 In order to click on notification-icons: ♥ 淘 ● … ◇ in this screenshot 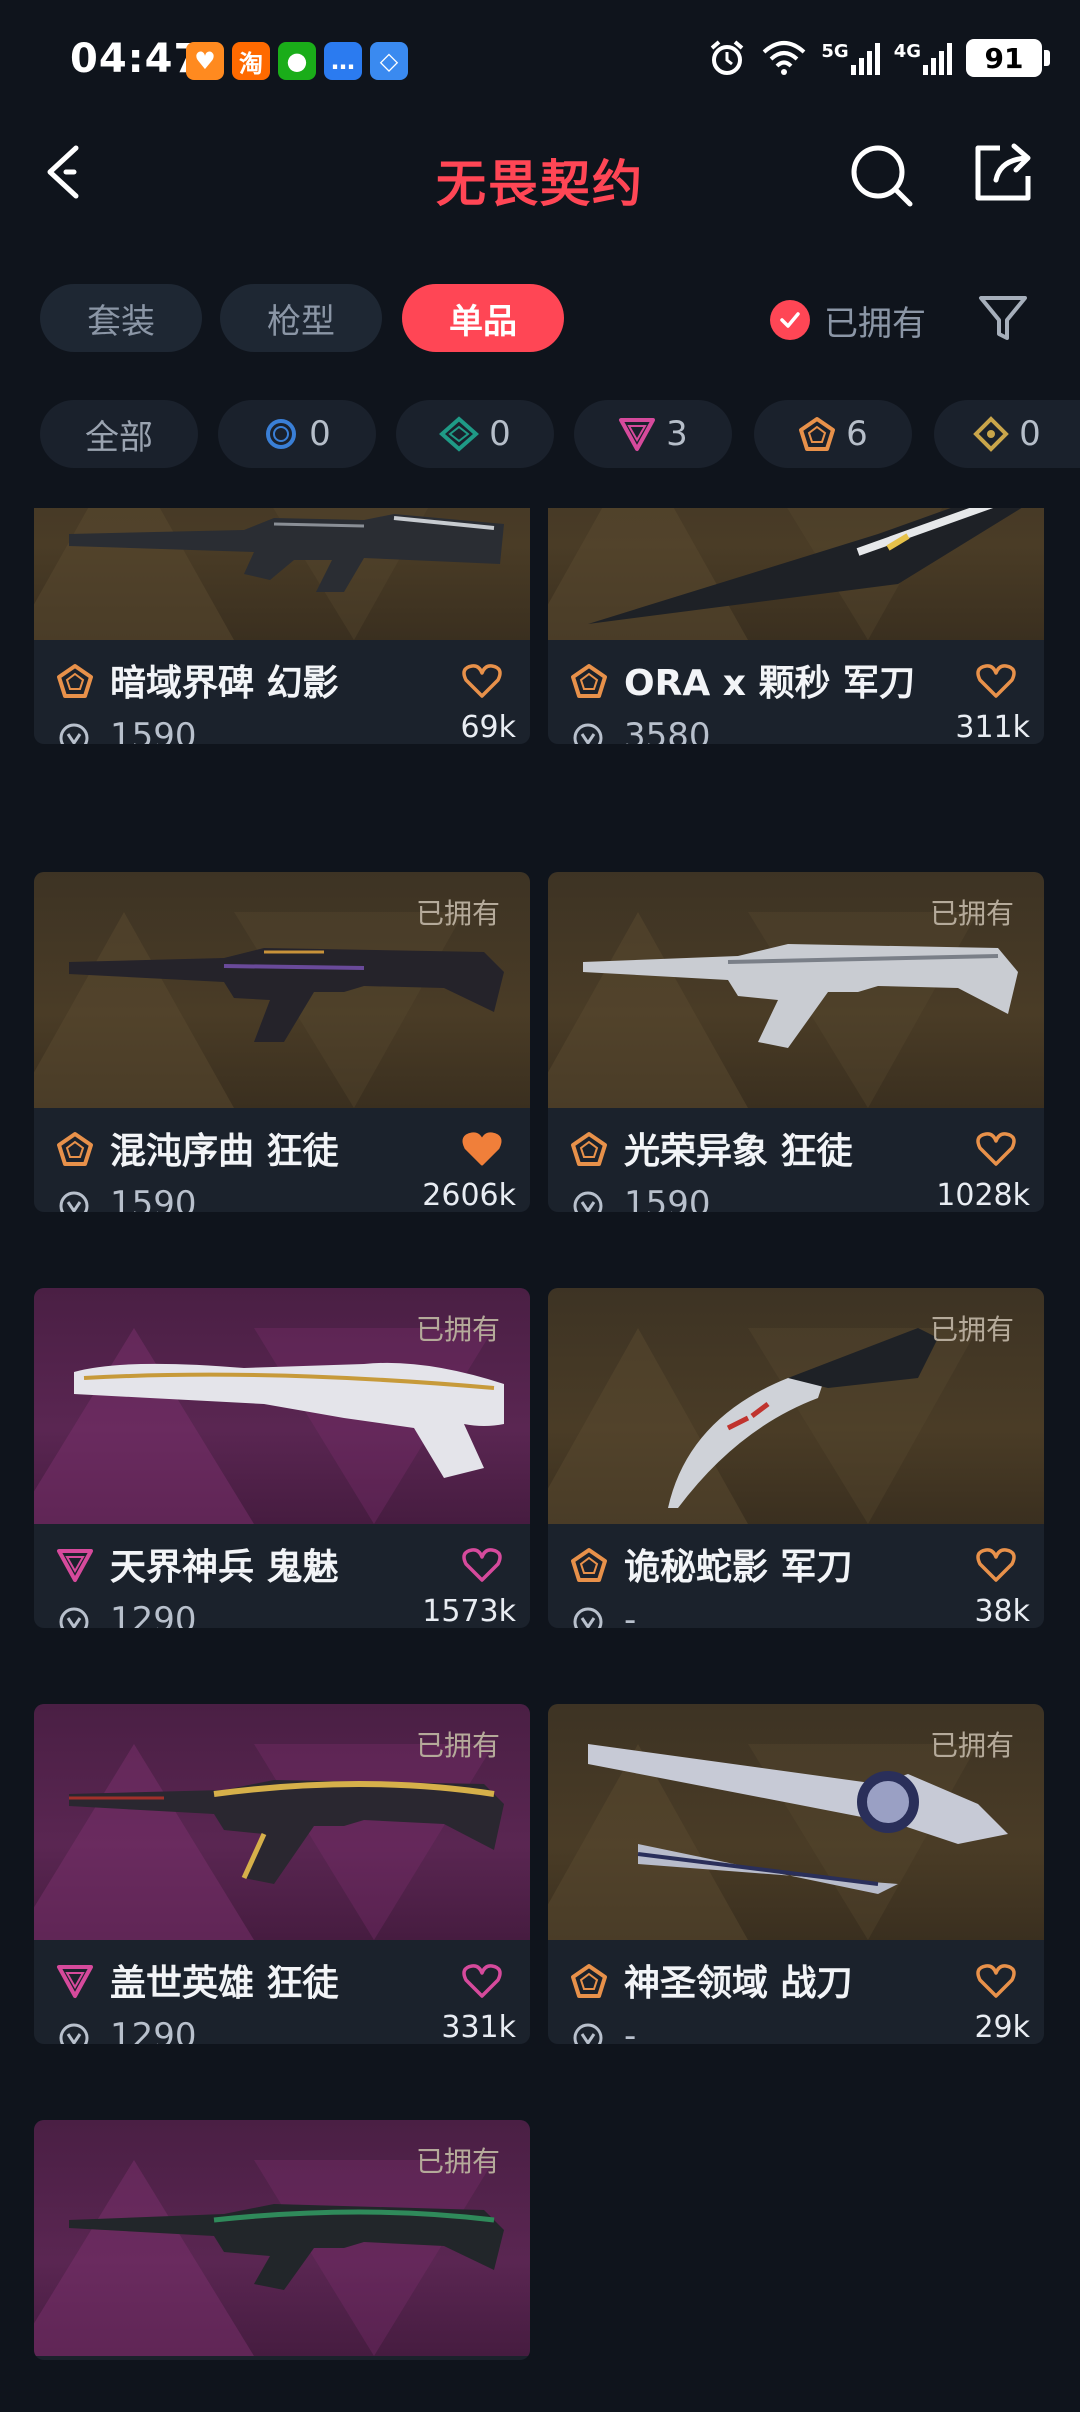, I will do `click(297, 61)`.